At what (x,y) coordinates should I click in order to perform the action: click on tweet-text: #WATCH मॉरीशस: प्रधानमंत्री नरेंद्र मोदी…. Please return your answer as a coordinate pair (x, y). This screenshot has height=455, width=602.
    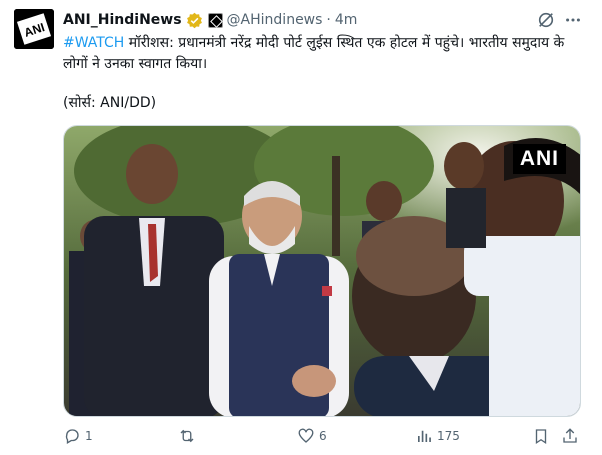
    Looking at the image, I should click on (323, 54).